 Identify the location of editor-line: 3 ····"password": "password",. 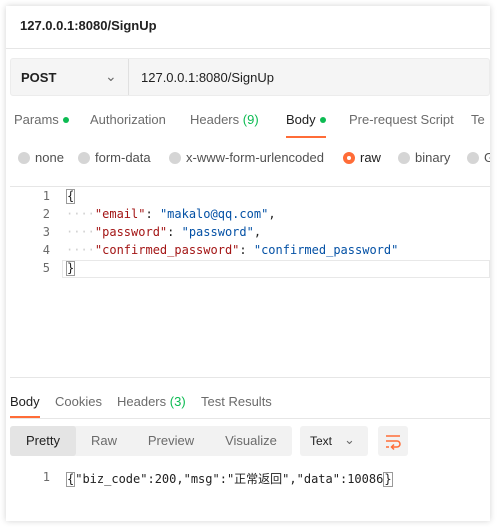
(250, 234).